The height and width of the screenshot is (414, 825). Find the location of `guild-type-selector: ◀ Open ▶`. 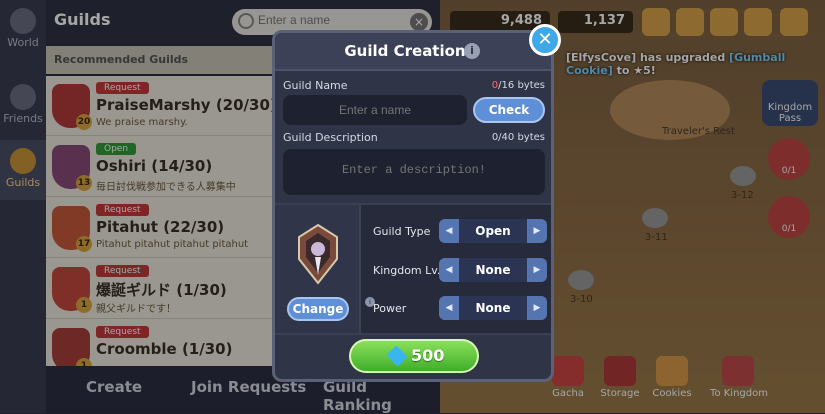

guild-type-selector: ◀ Open ▶ is located at coordinates (493, 231).